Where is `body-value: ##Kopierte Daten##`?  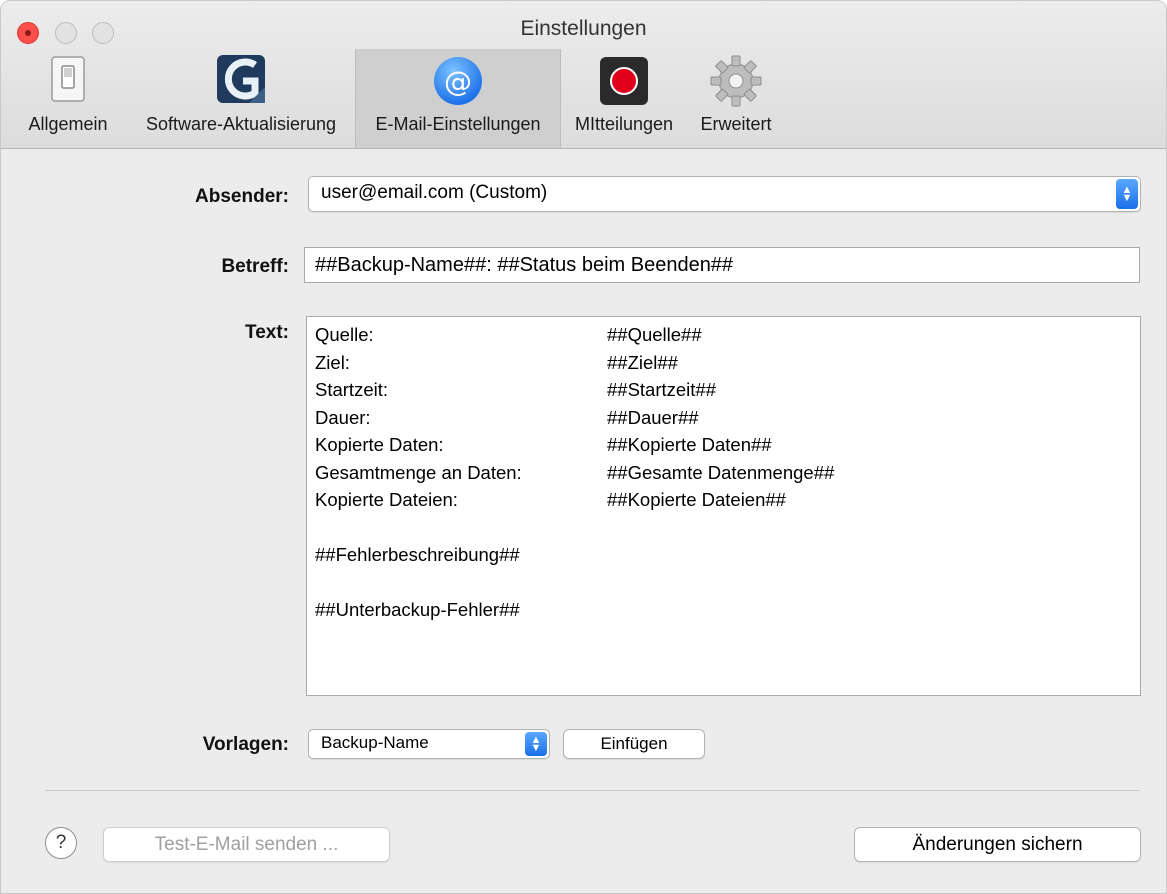 body-value: ##Kopierte Daten## is located at coordinates (689, 444).